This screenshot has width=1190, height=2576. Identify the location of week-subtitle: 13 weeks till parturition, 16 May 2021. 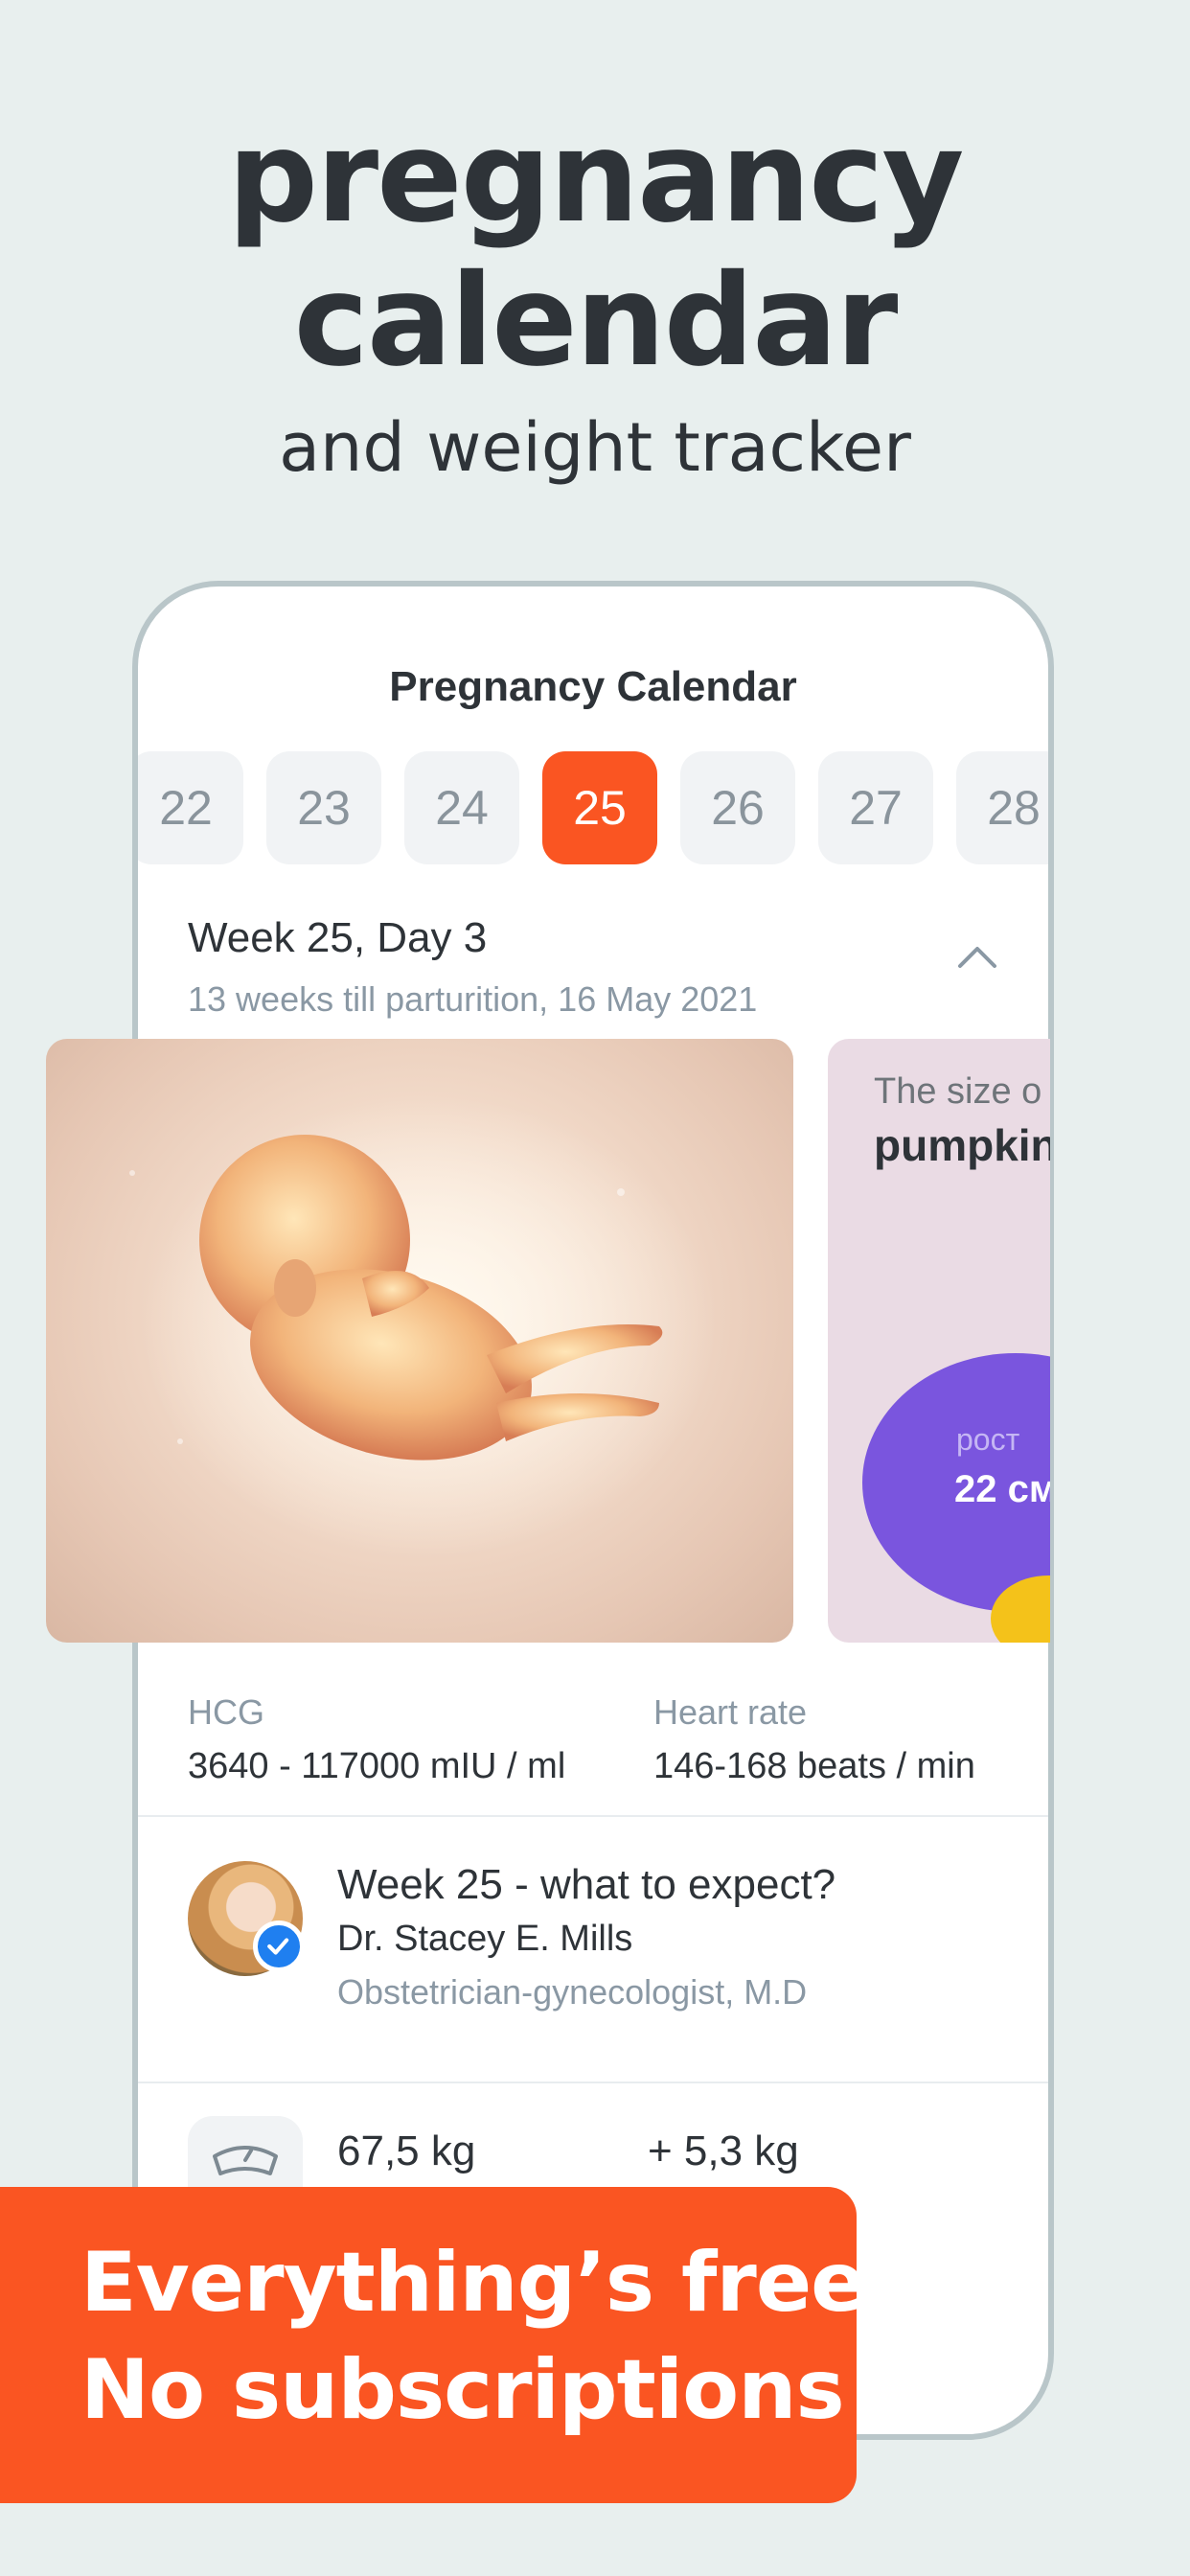
(473, 999).